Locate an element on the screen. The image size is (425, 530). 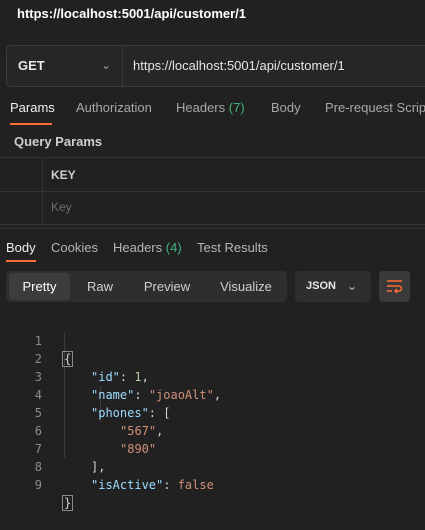
response-tabs: Body Cookies Headers (4) Test Results is located at coordinates (212, 250).